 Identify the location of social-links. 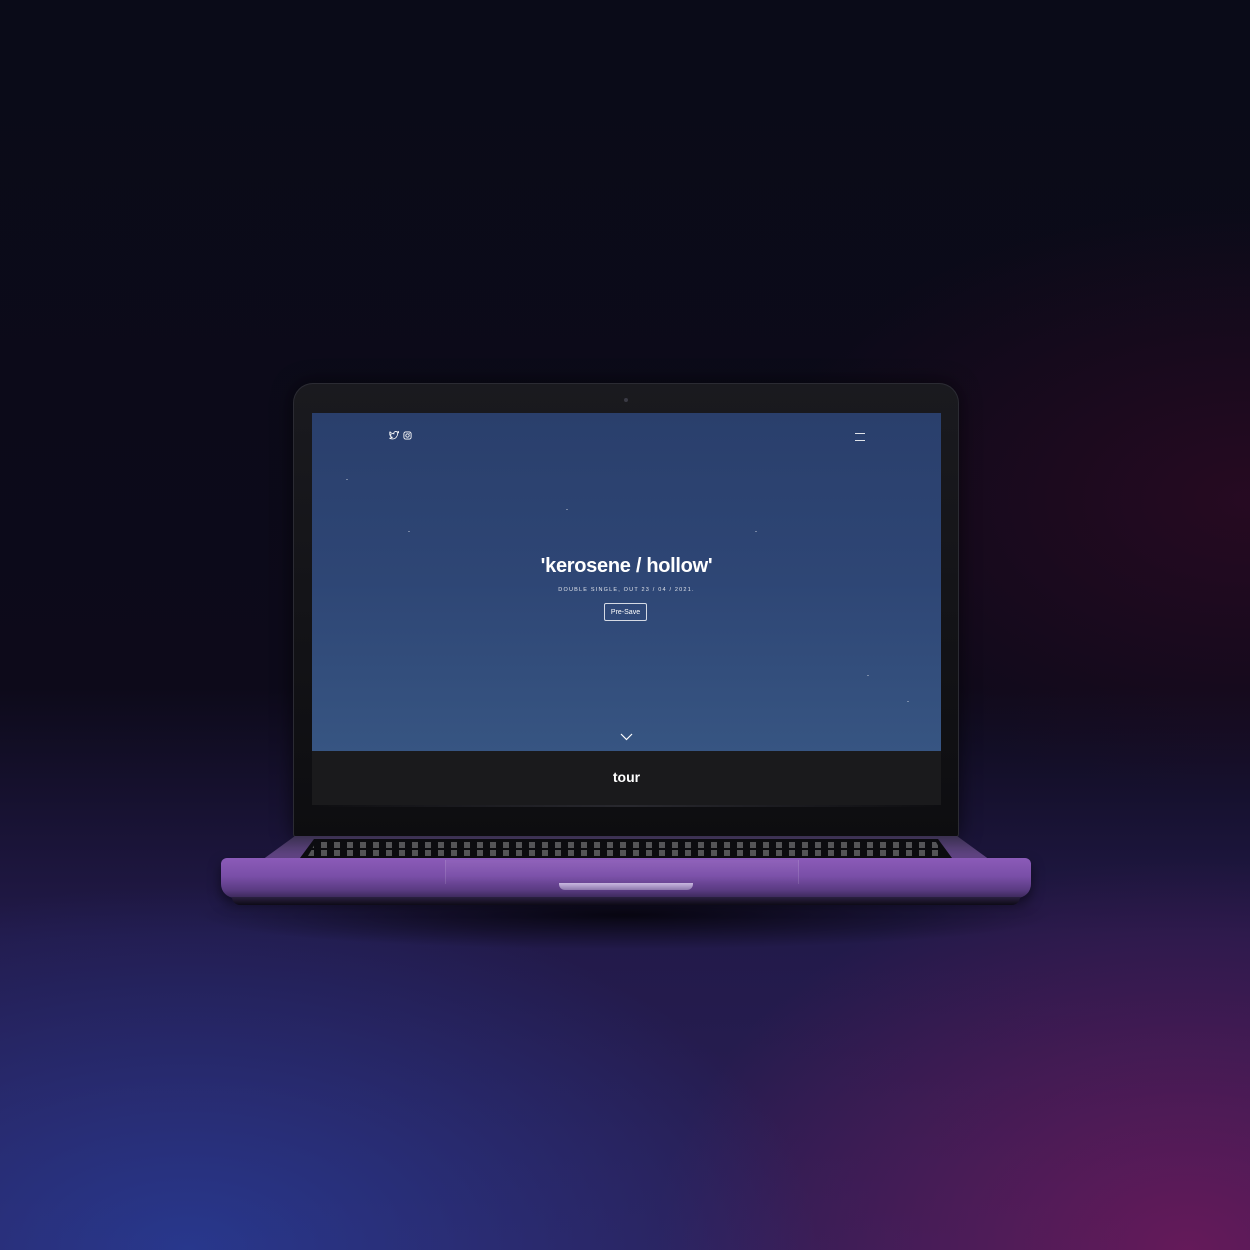
(400, 435).